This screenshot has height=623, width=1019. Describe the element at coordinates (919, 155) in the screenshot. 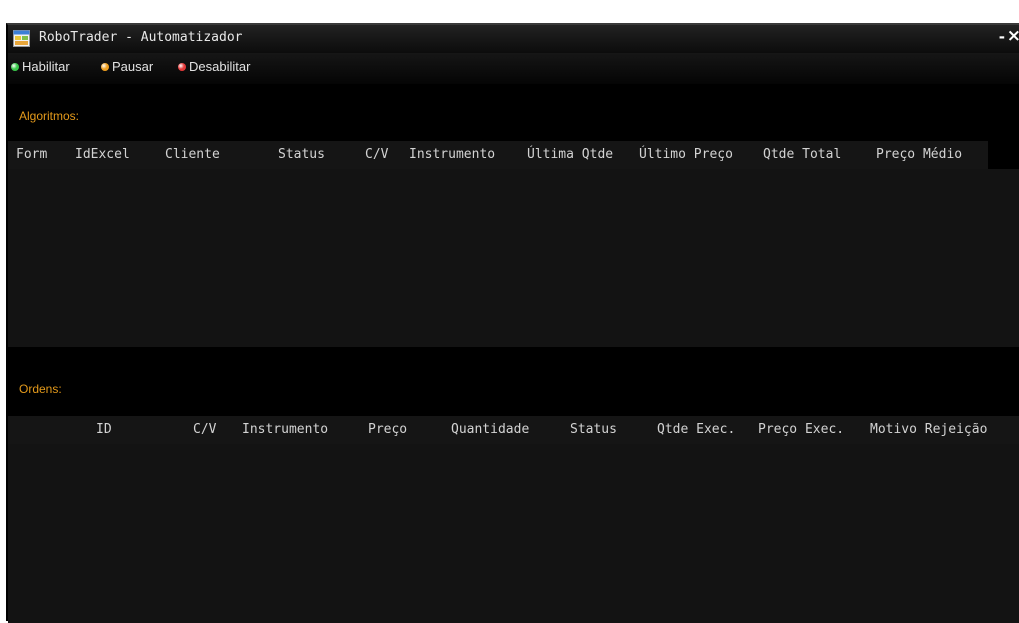

I see `col-preco-medio: Preço Médio` at that location.